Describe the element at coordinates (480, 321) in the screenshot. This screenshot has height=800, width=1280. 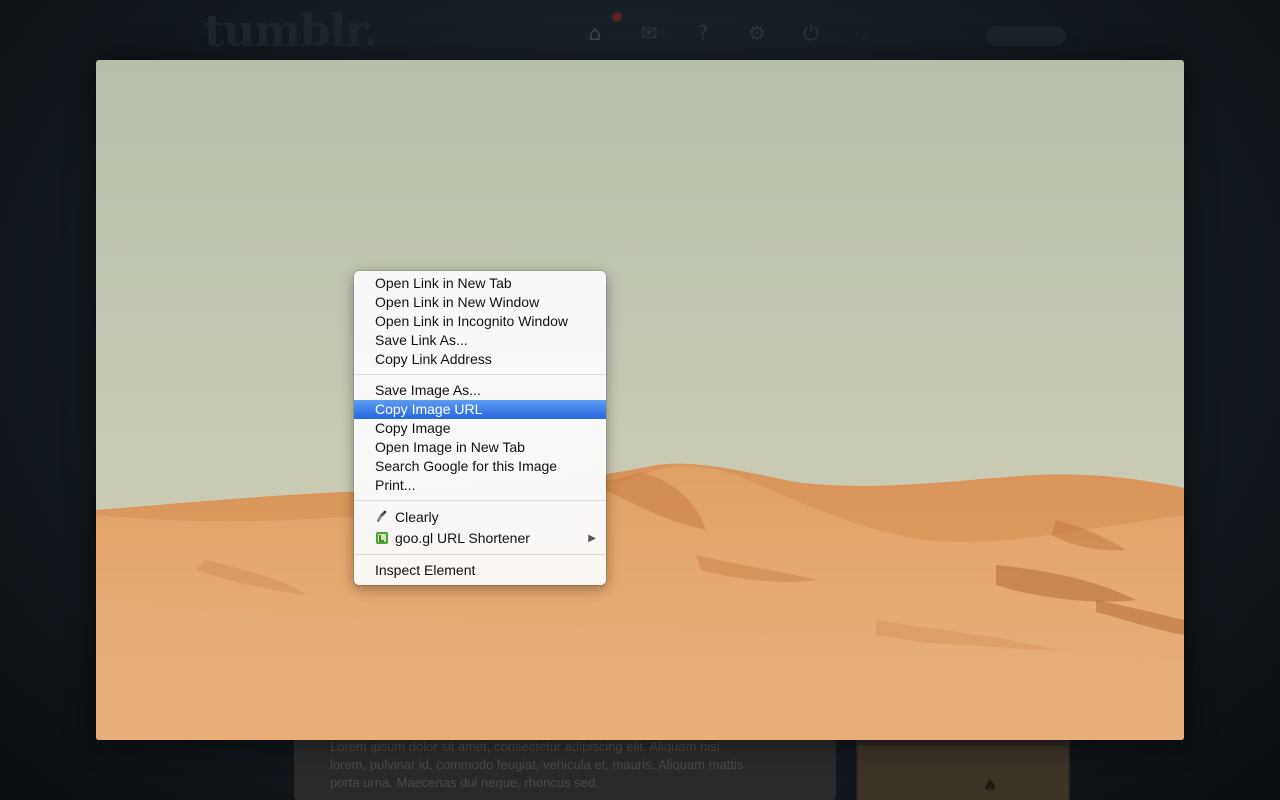
I see `menu-item-open-link-incognito: Open Link in Incognito Window` at that location.